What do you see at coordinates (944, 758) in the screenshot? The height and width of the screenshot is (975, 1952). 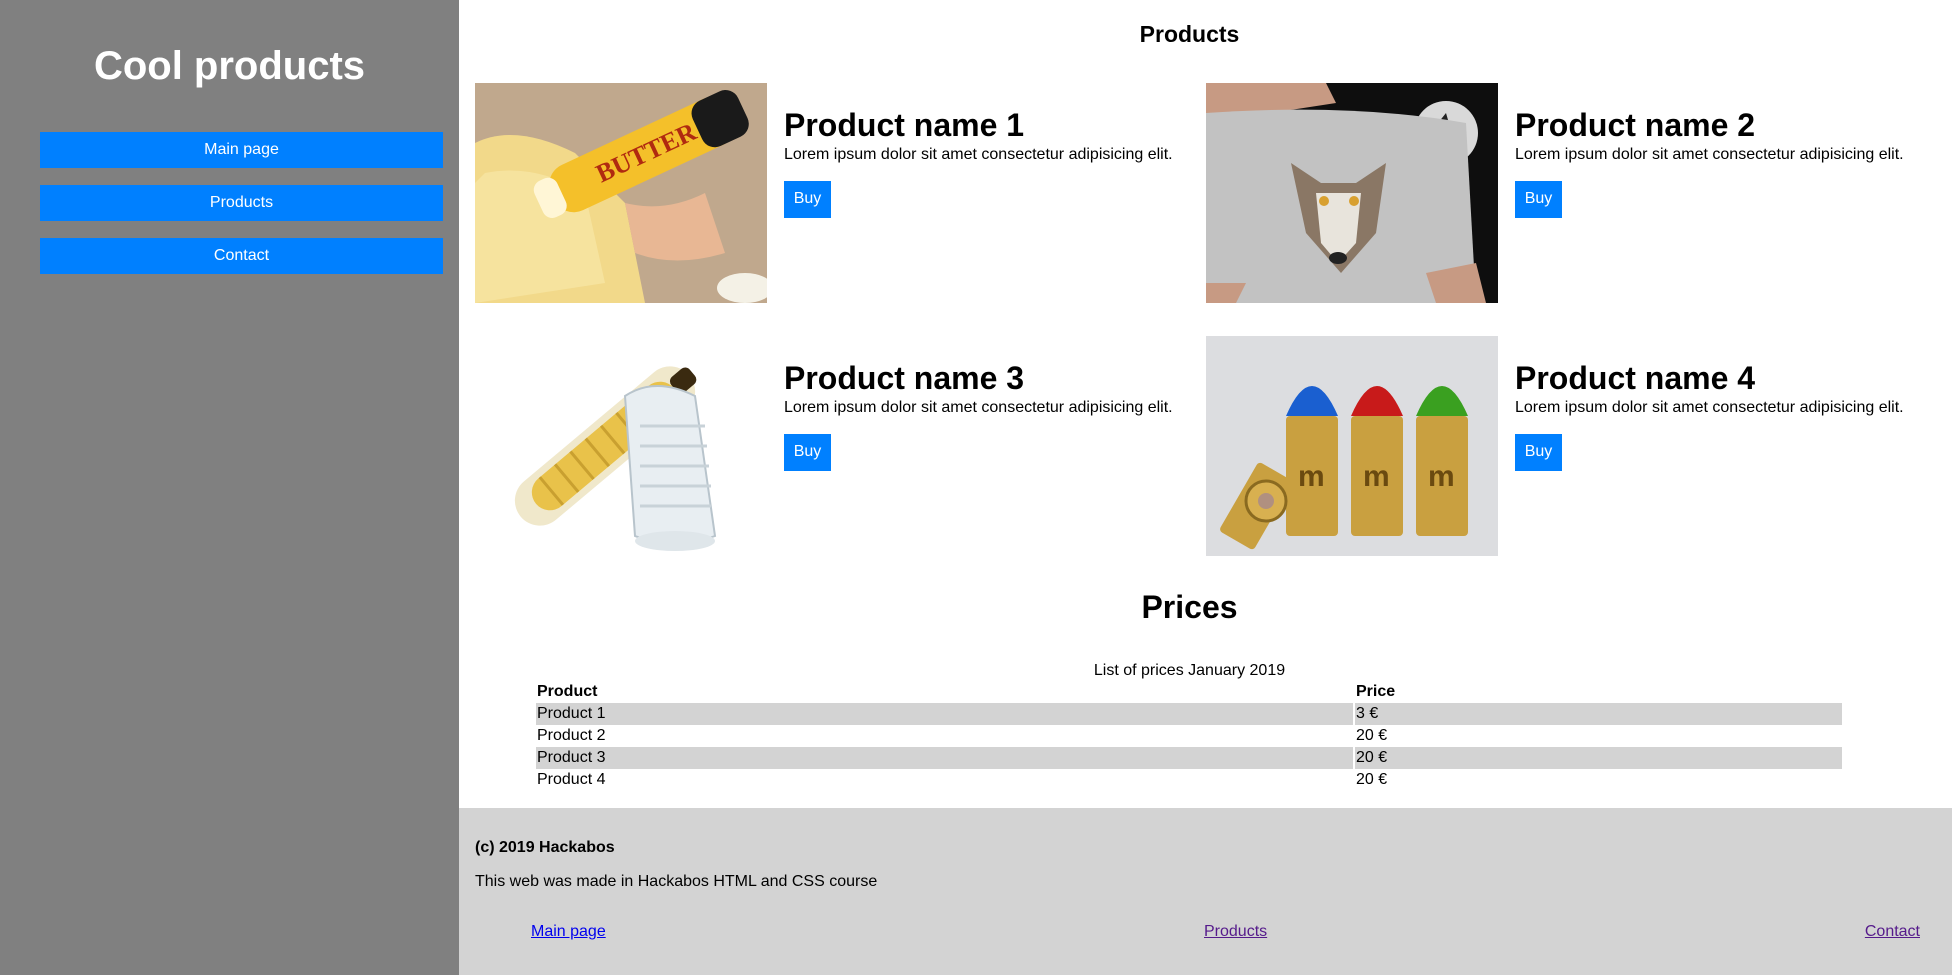 I see `product-cell: Product 3` at bounding box center [944, 758].